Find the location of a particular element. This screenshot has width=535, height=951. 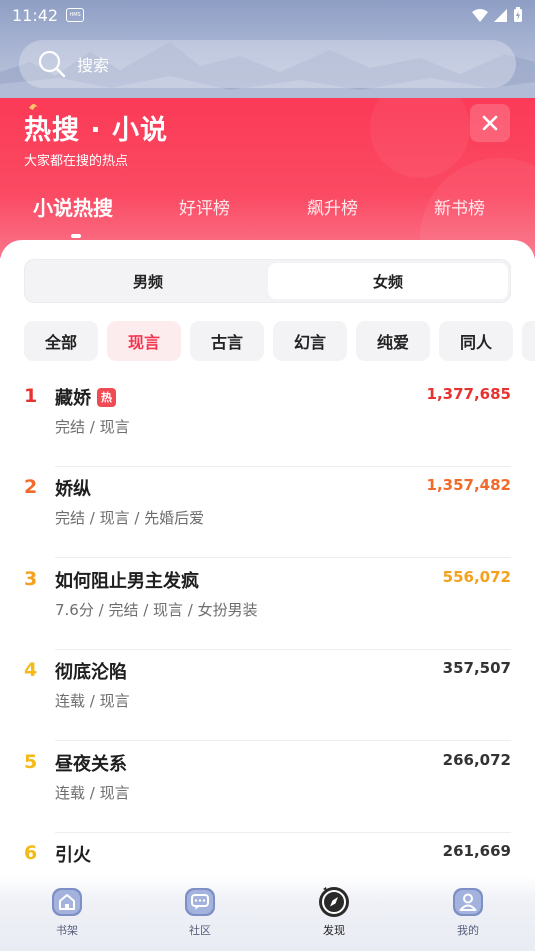

heat-score: 357,507 is located at coordinates (476, 668).